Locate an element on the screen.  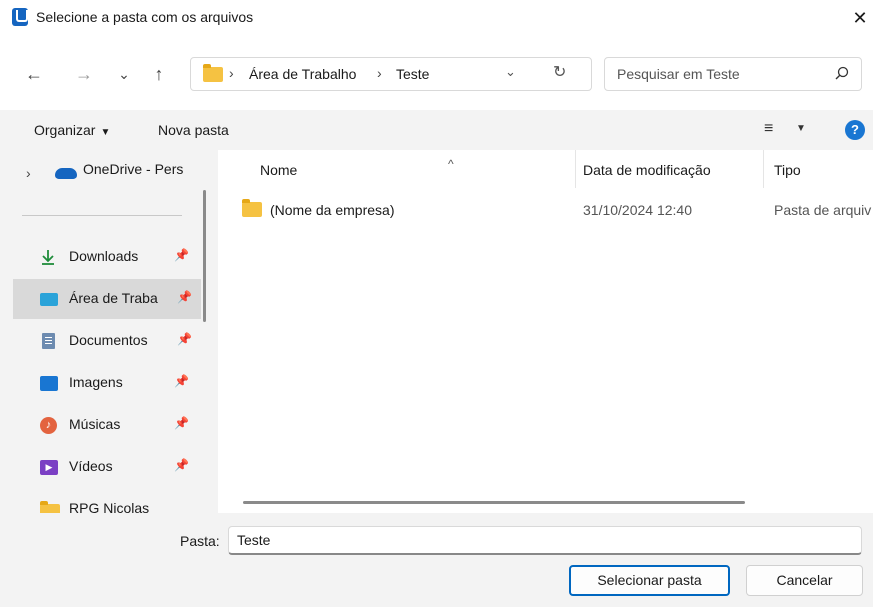
sidebar-item-label: OneDrive - Pers is located at coordinates (133, 169).